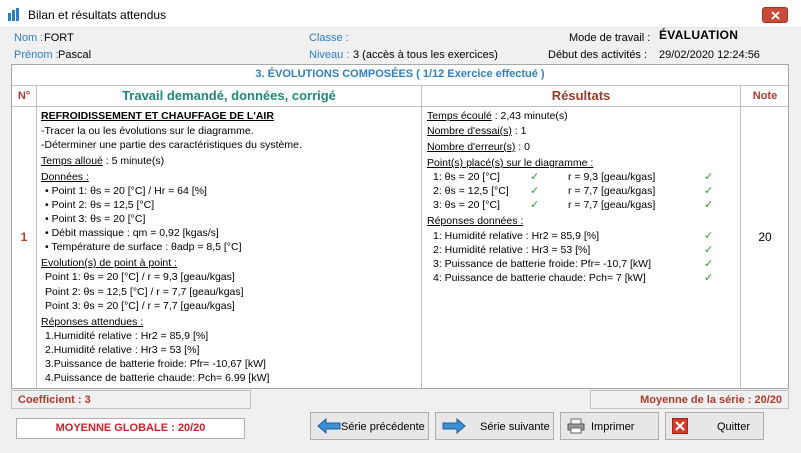  What do you see at coordinates (609, 426) in the screenshot?
I see `imprimer-button: Imprimer` at bounding box center [609, 426].